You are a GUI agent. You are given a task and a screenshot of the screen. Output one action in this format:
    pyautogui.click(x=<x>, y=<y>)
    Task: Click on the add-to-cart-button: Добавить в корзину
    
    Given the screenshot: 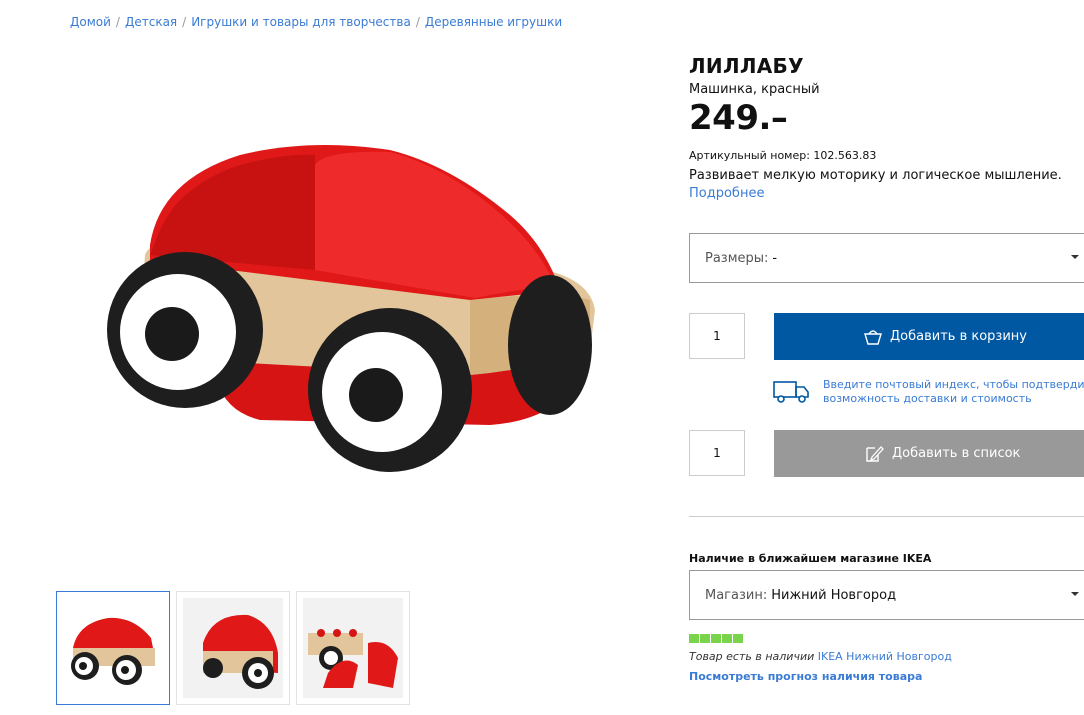 What is the action you would take?
    pyautogui.click(x=929, y=336)
    